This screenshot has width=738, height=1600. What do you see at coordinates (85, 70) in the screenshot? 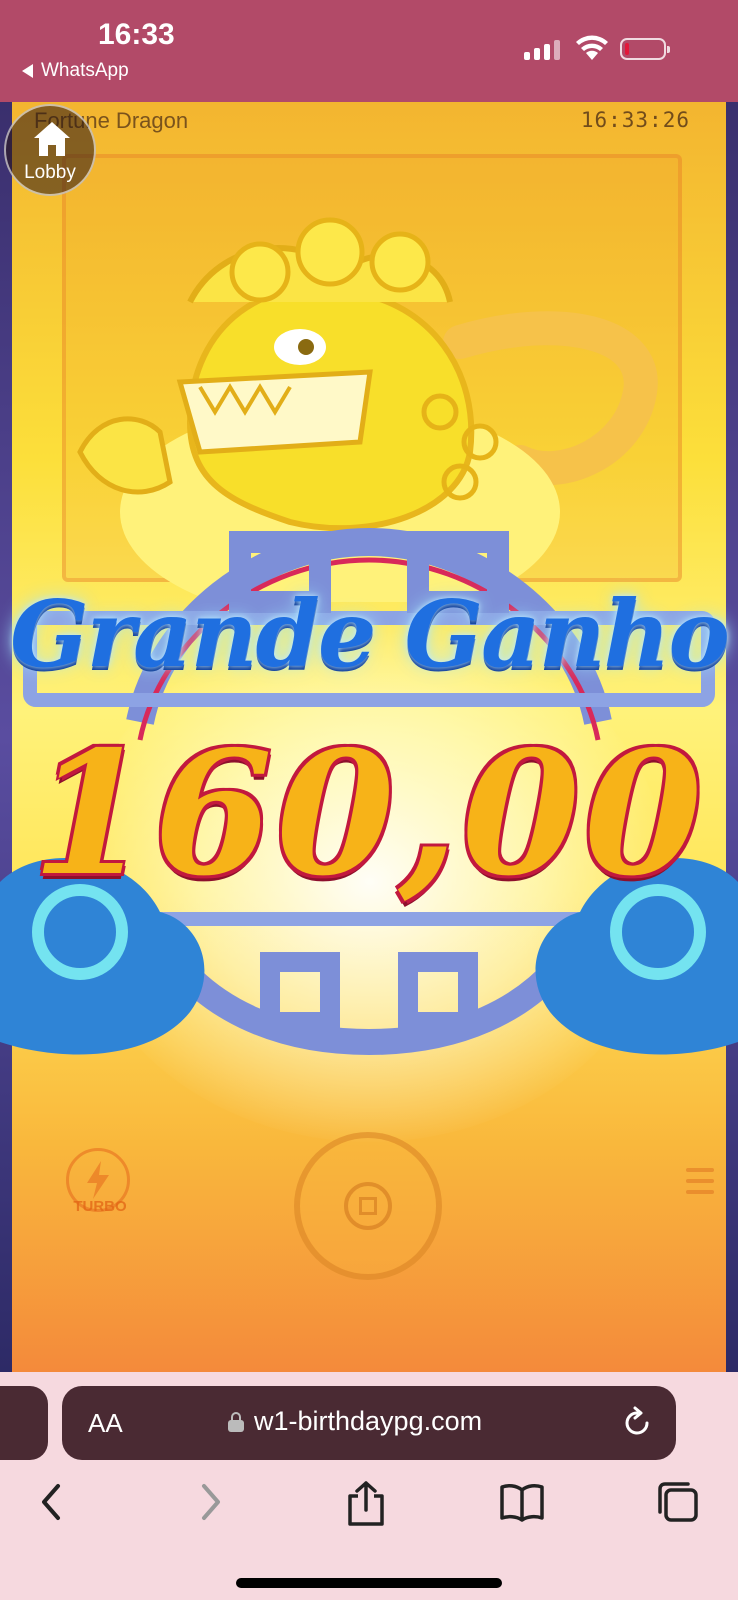
I see `back-app-label: WhatsApp` at bounding box center [85, 70].